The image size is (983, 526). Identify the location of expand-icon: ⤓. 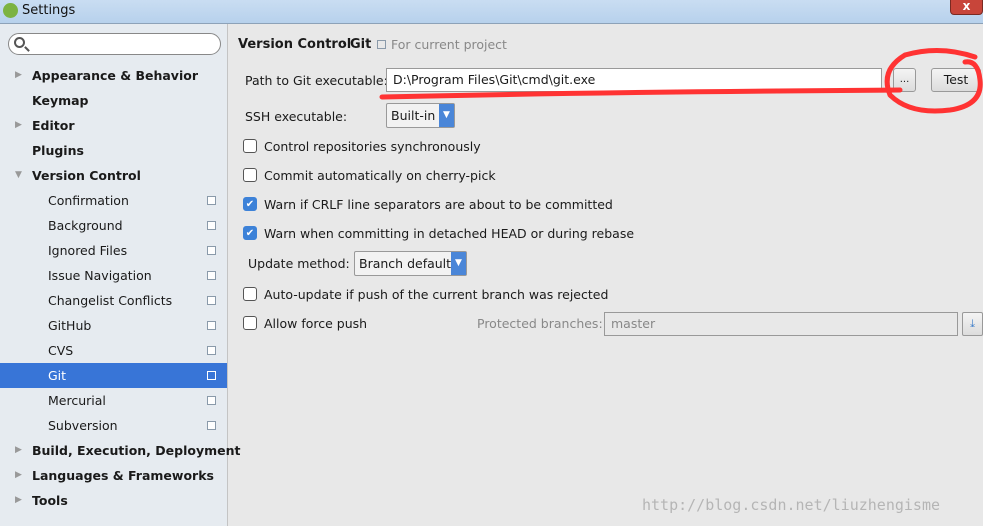
(972, 323).